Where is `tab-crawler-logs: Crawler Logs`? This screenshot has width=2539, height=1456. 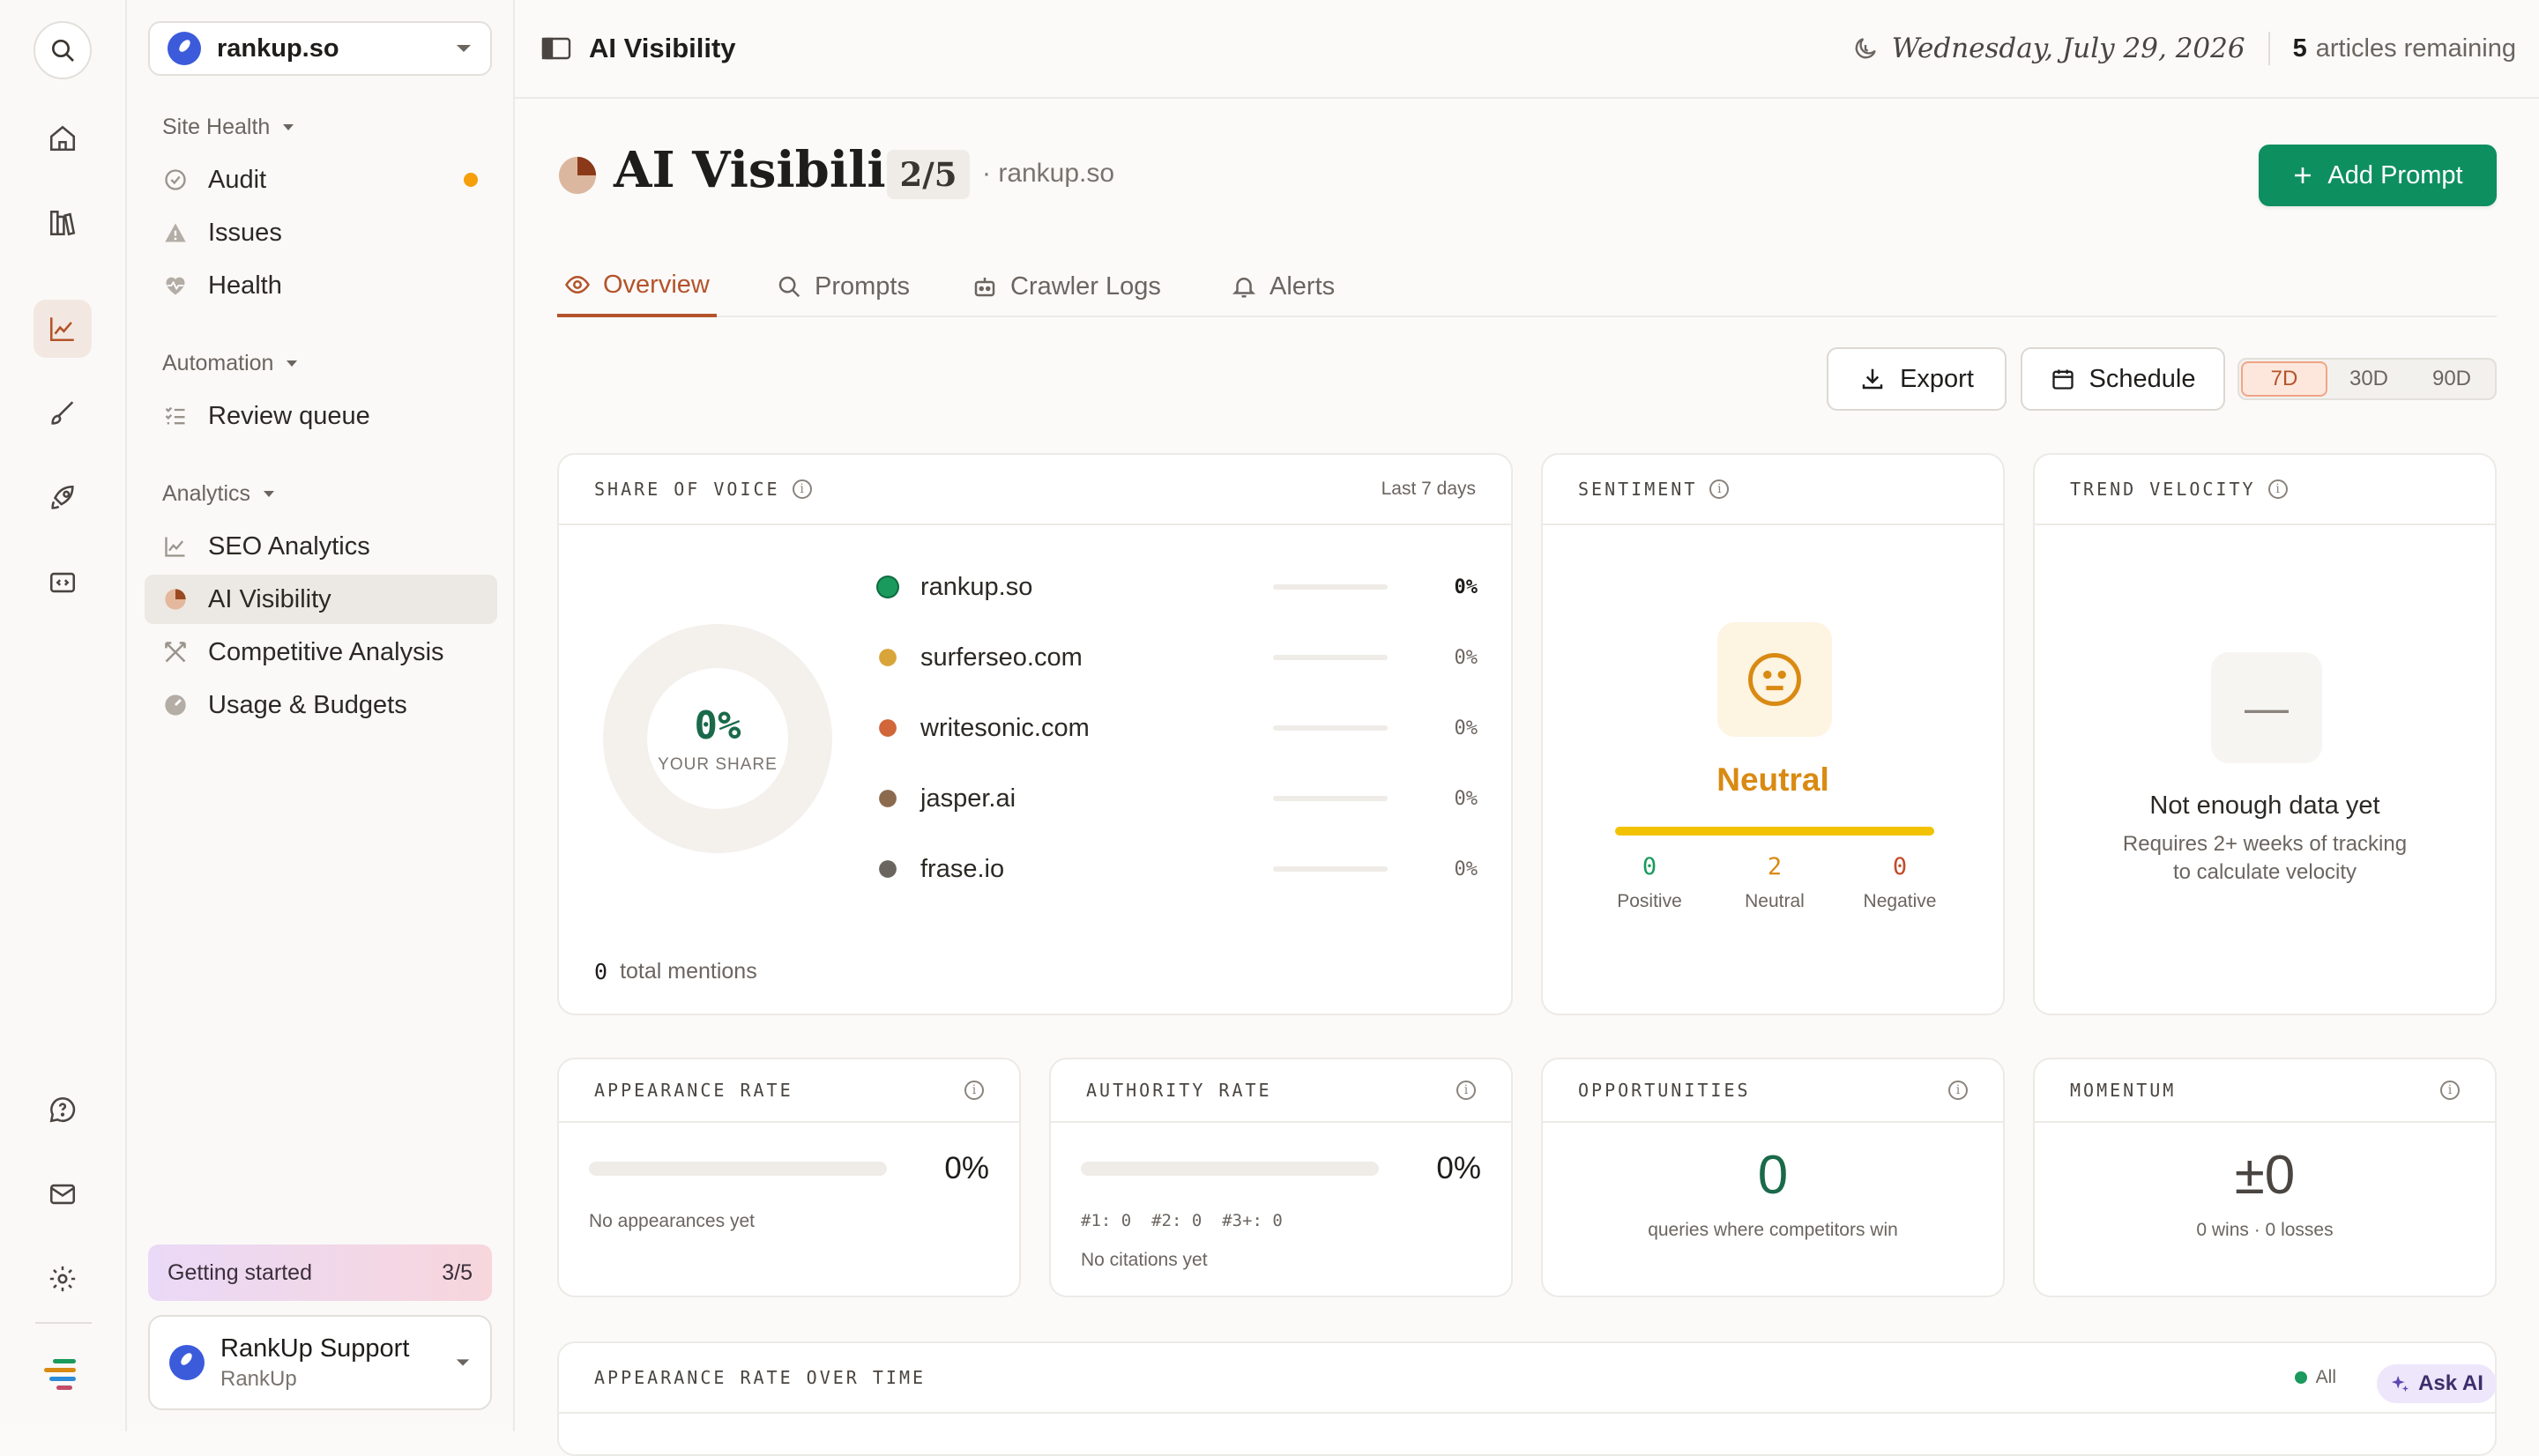 tab-crawler-logs: Crawler Logs is located at coordinates (1066, 286).